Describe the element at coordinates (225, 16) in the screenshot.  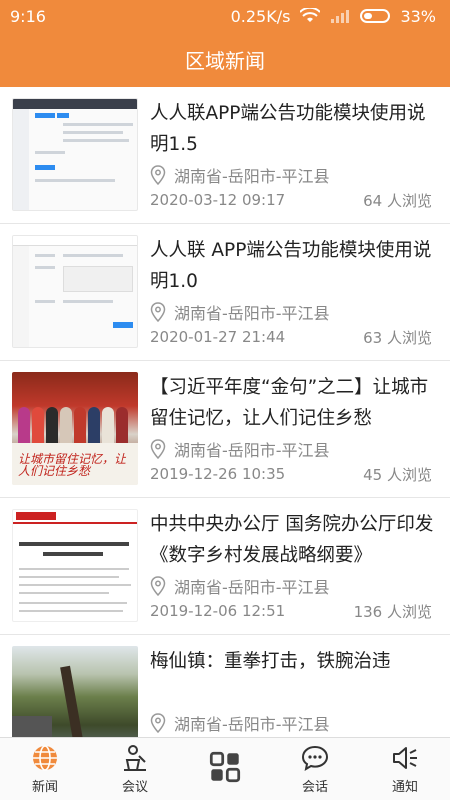
I see `status-bar: 9:16 0.25K/s 33%` at that location.